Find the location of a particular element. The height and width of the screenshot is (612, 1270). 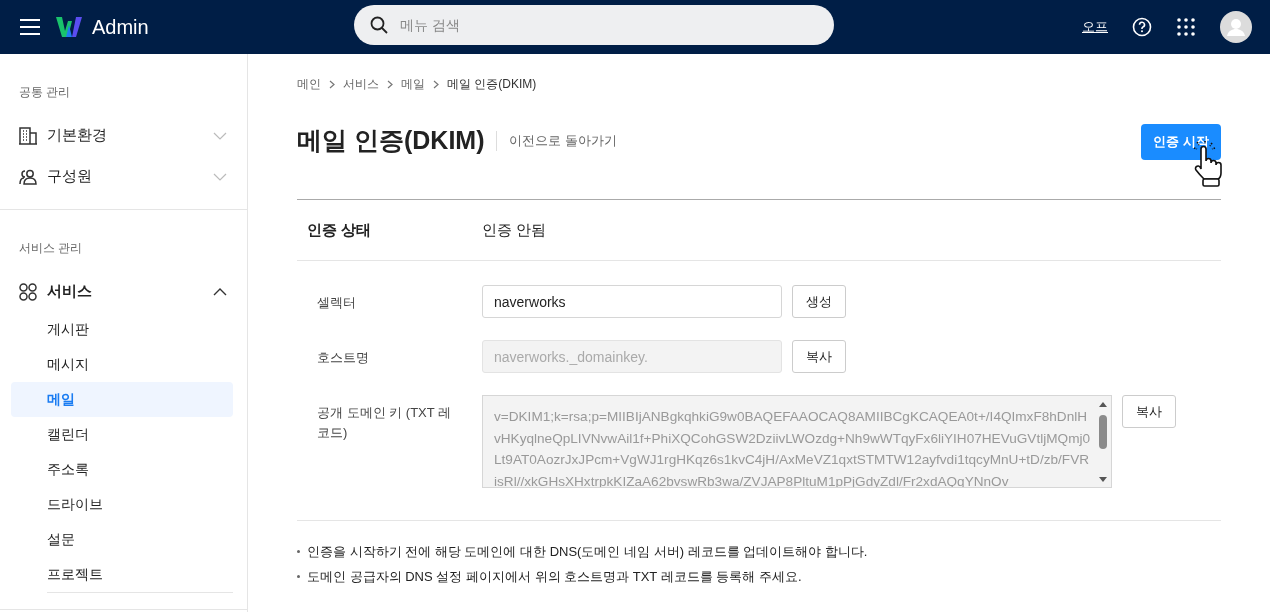

avatar-icon is located at coordinates (1236, 27).